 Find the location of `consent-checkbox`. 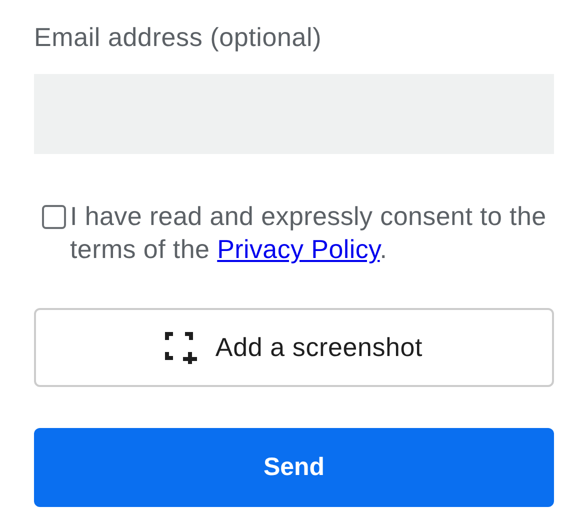

consent-checkbox is located at coordinates (54, 217).